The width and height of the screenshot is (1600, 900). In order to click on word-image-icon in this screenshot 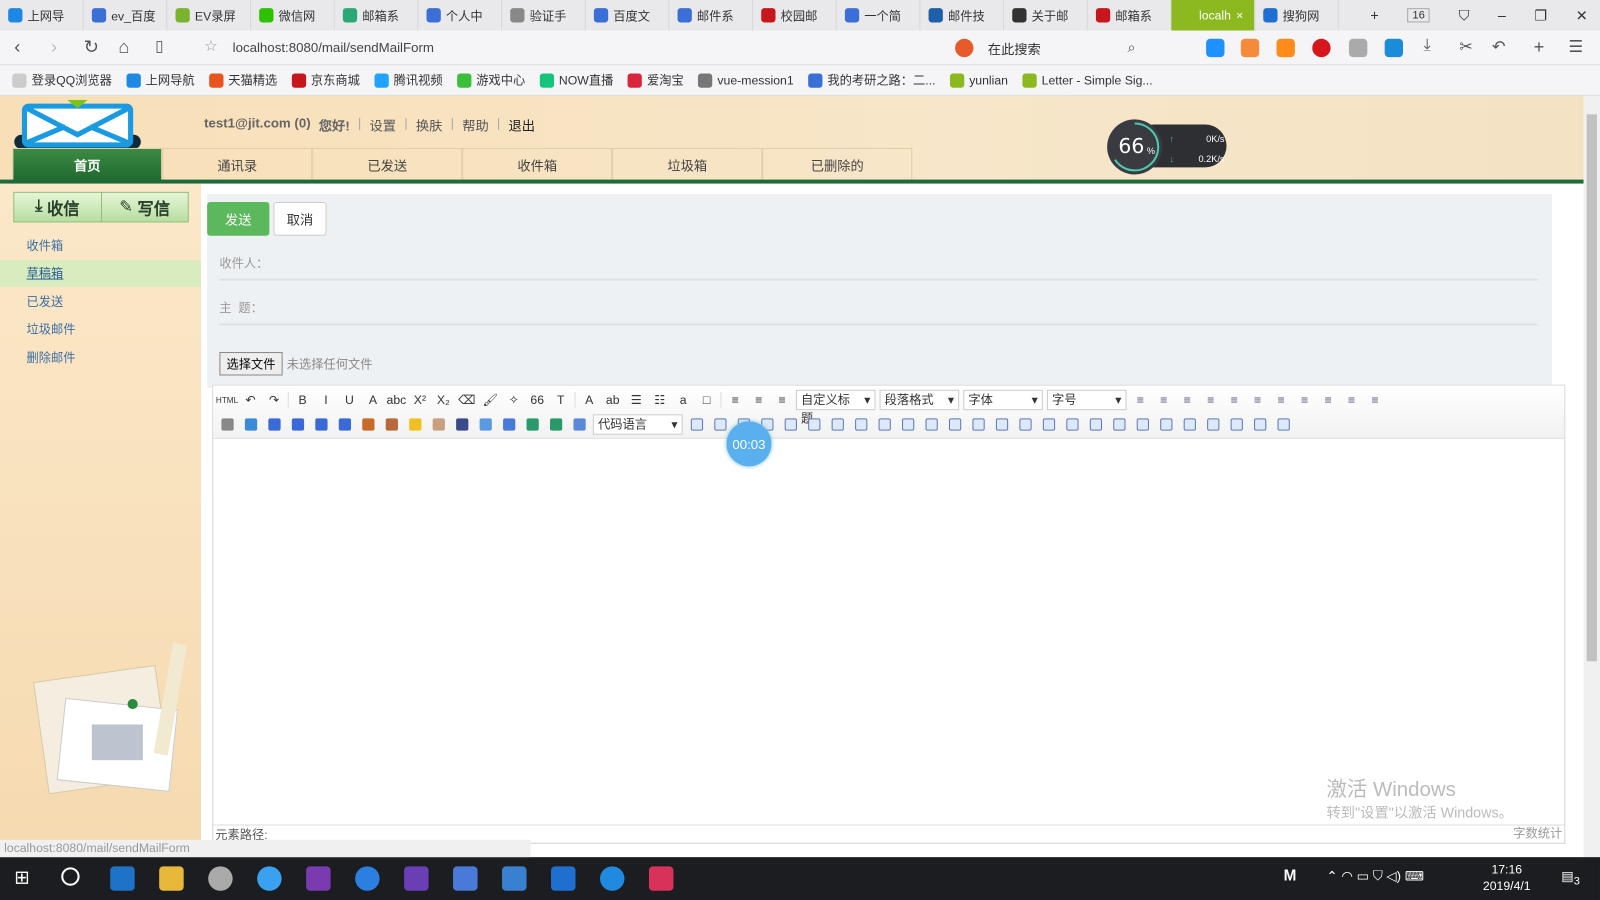, I will do `click(860, 424)`.